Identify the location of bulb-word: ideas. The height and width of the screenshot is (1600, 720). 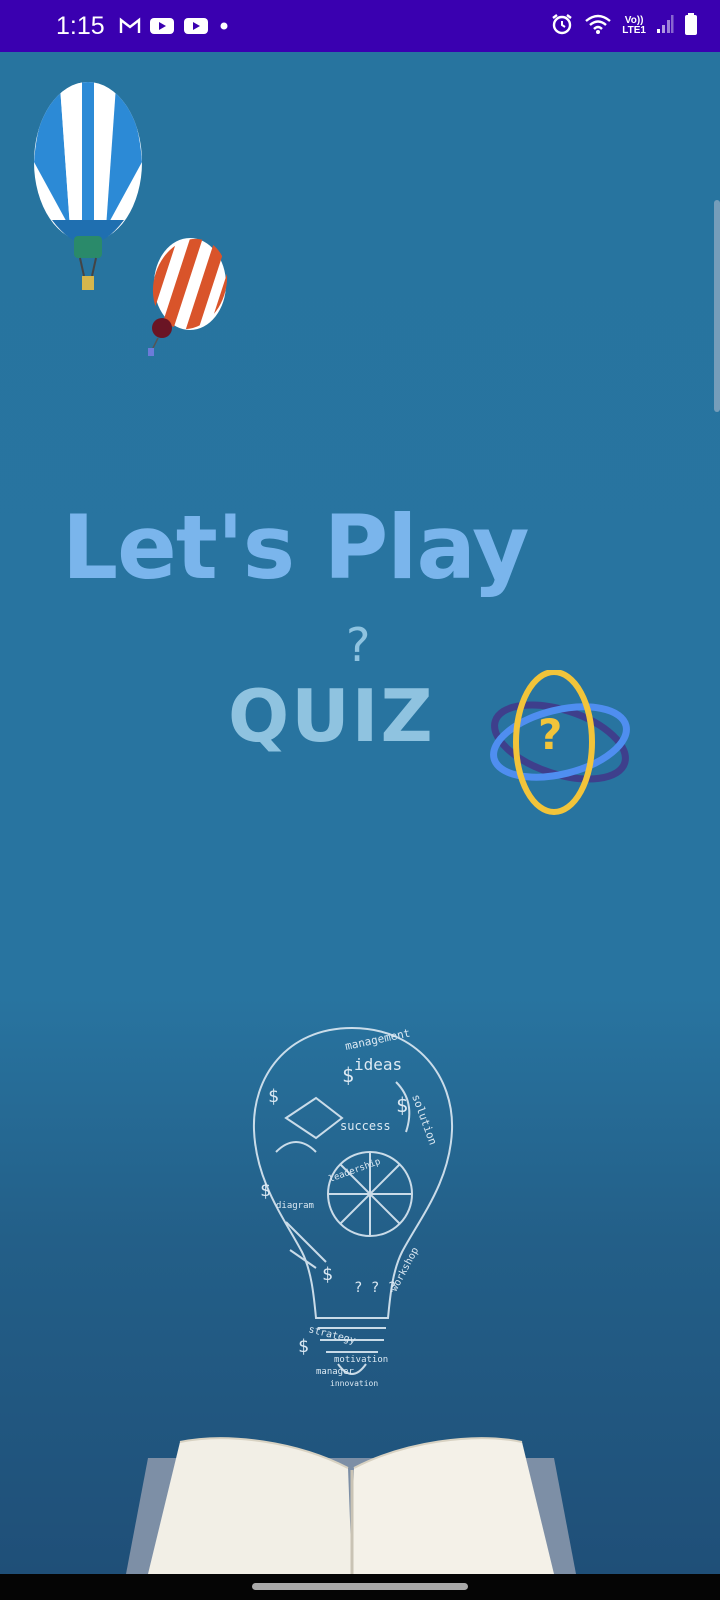
(378, 1064).